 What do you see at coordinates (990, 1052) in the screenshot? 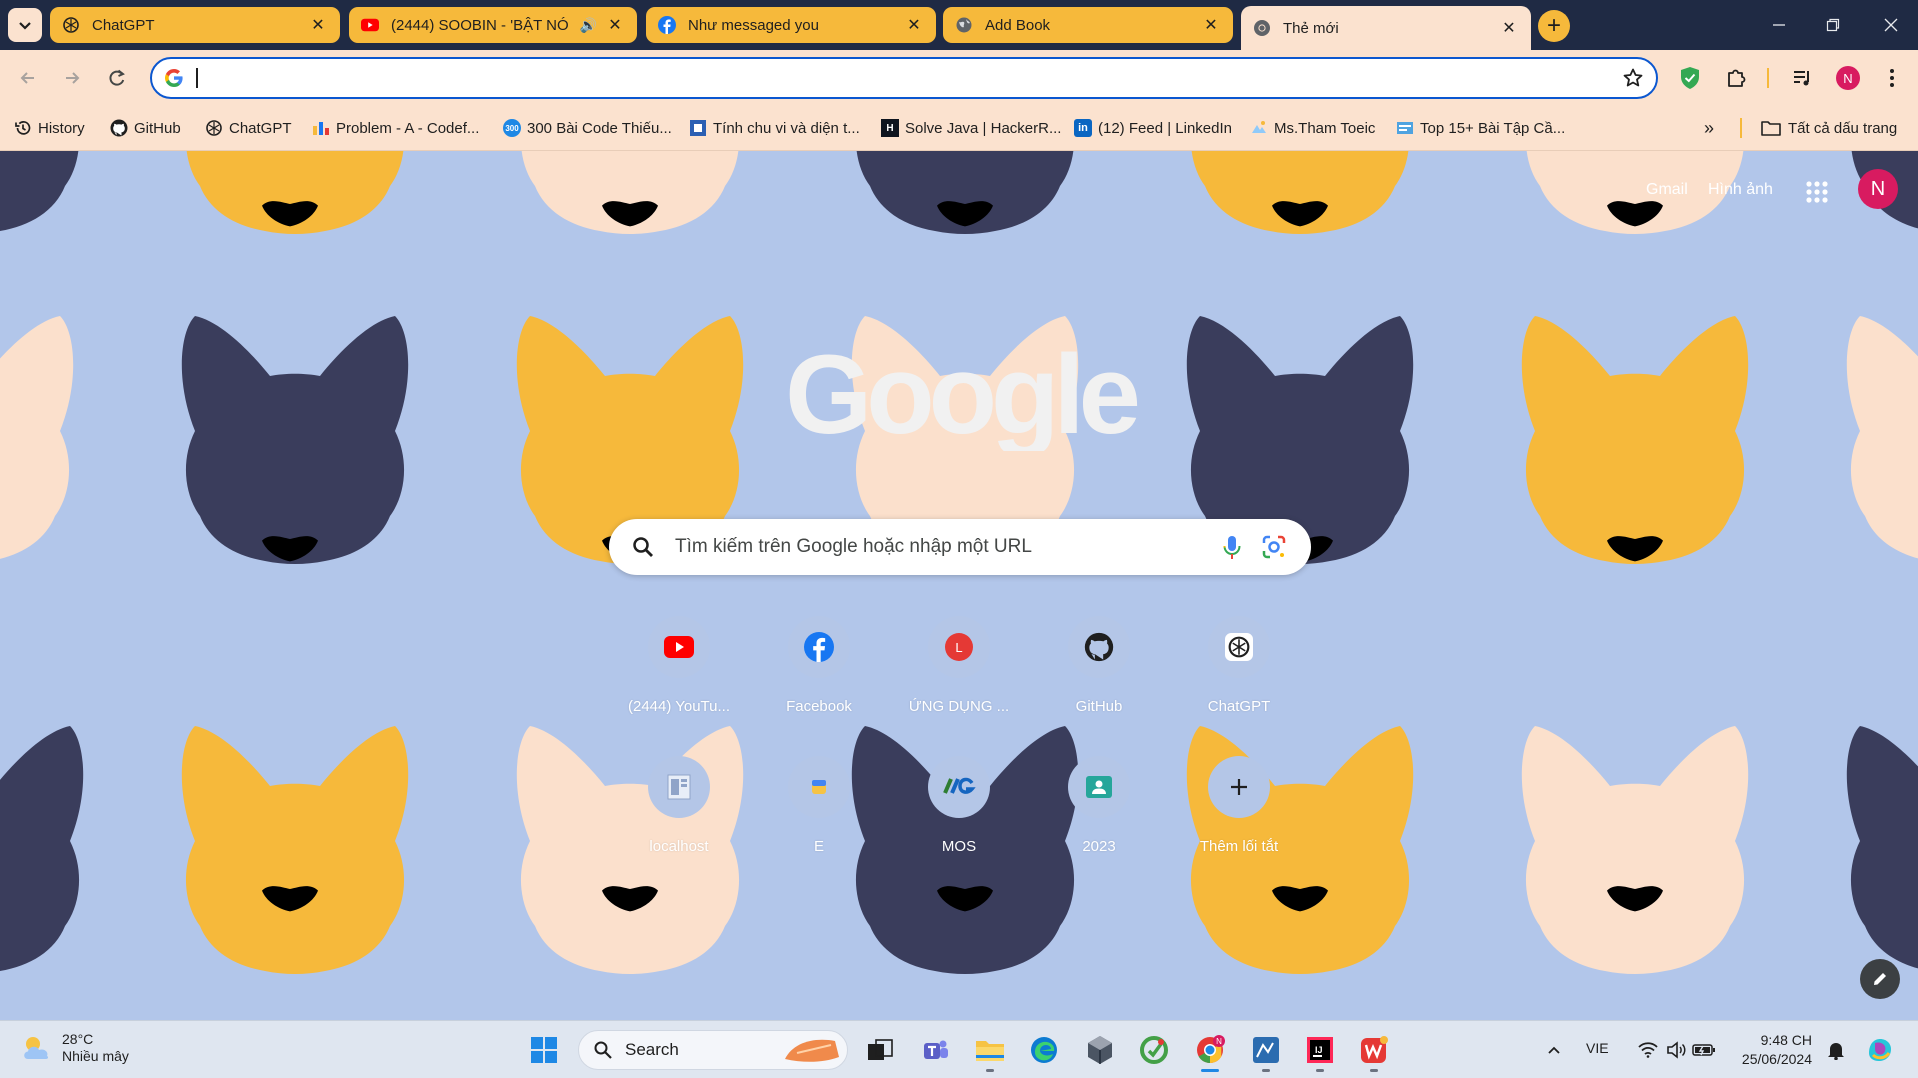
I see `file-explorer-button` at bounding box center [990, 1052].